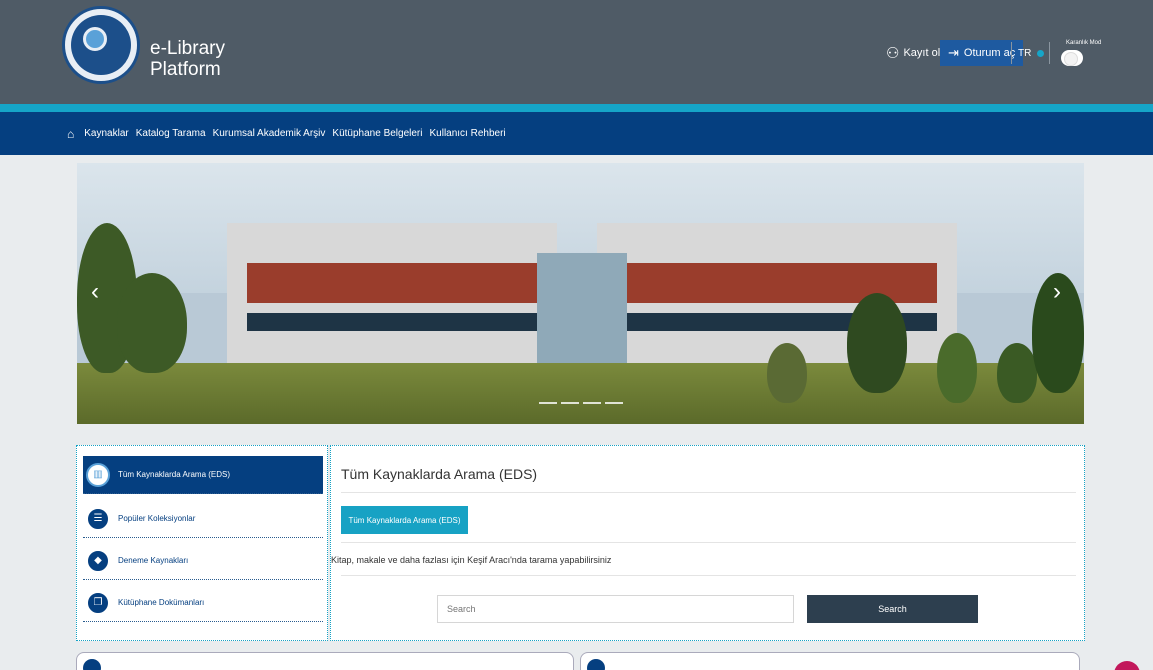  What do you see at coordinates (1072, 58) in the screenshot?
I see `dark-mode-toggle` at bounding box center [1072, 58].